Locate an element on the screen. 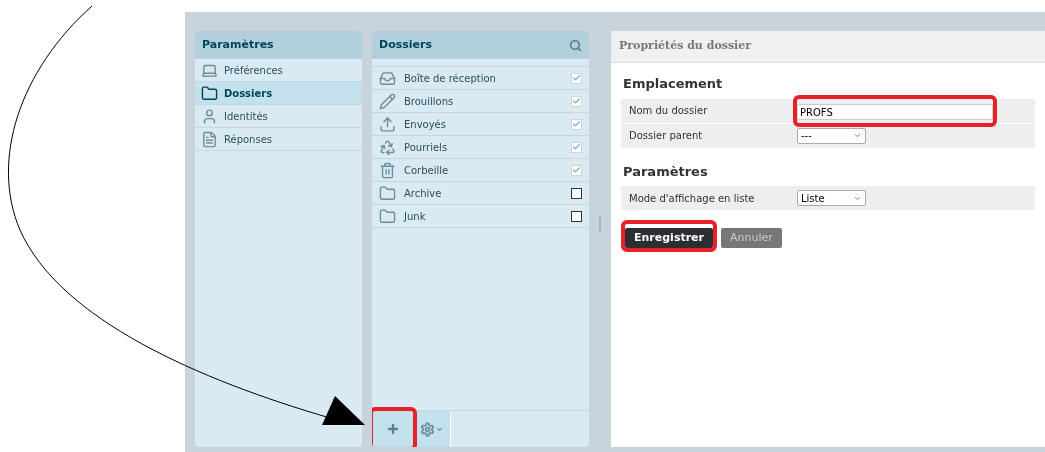  upload-icon is located at coordinates (387, 124).